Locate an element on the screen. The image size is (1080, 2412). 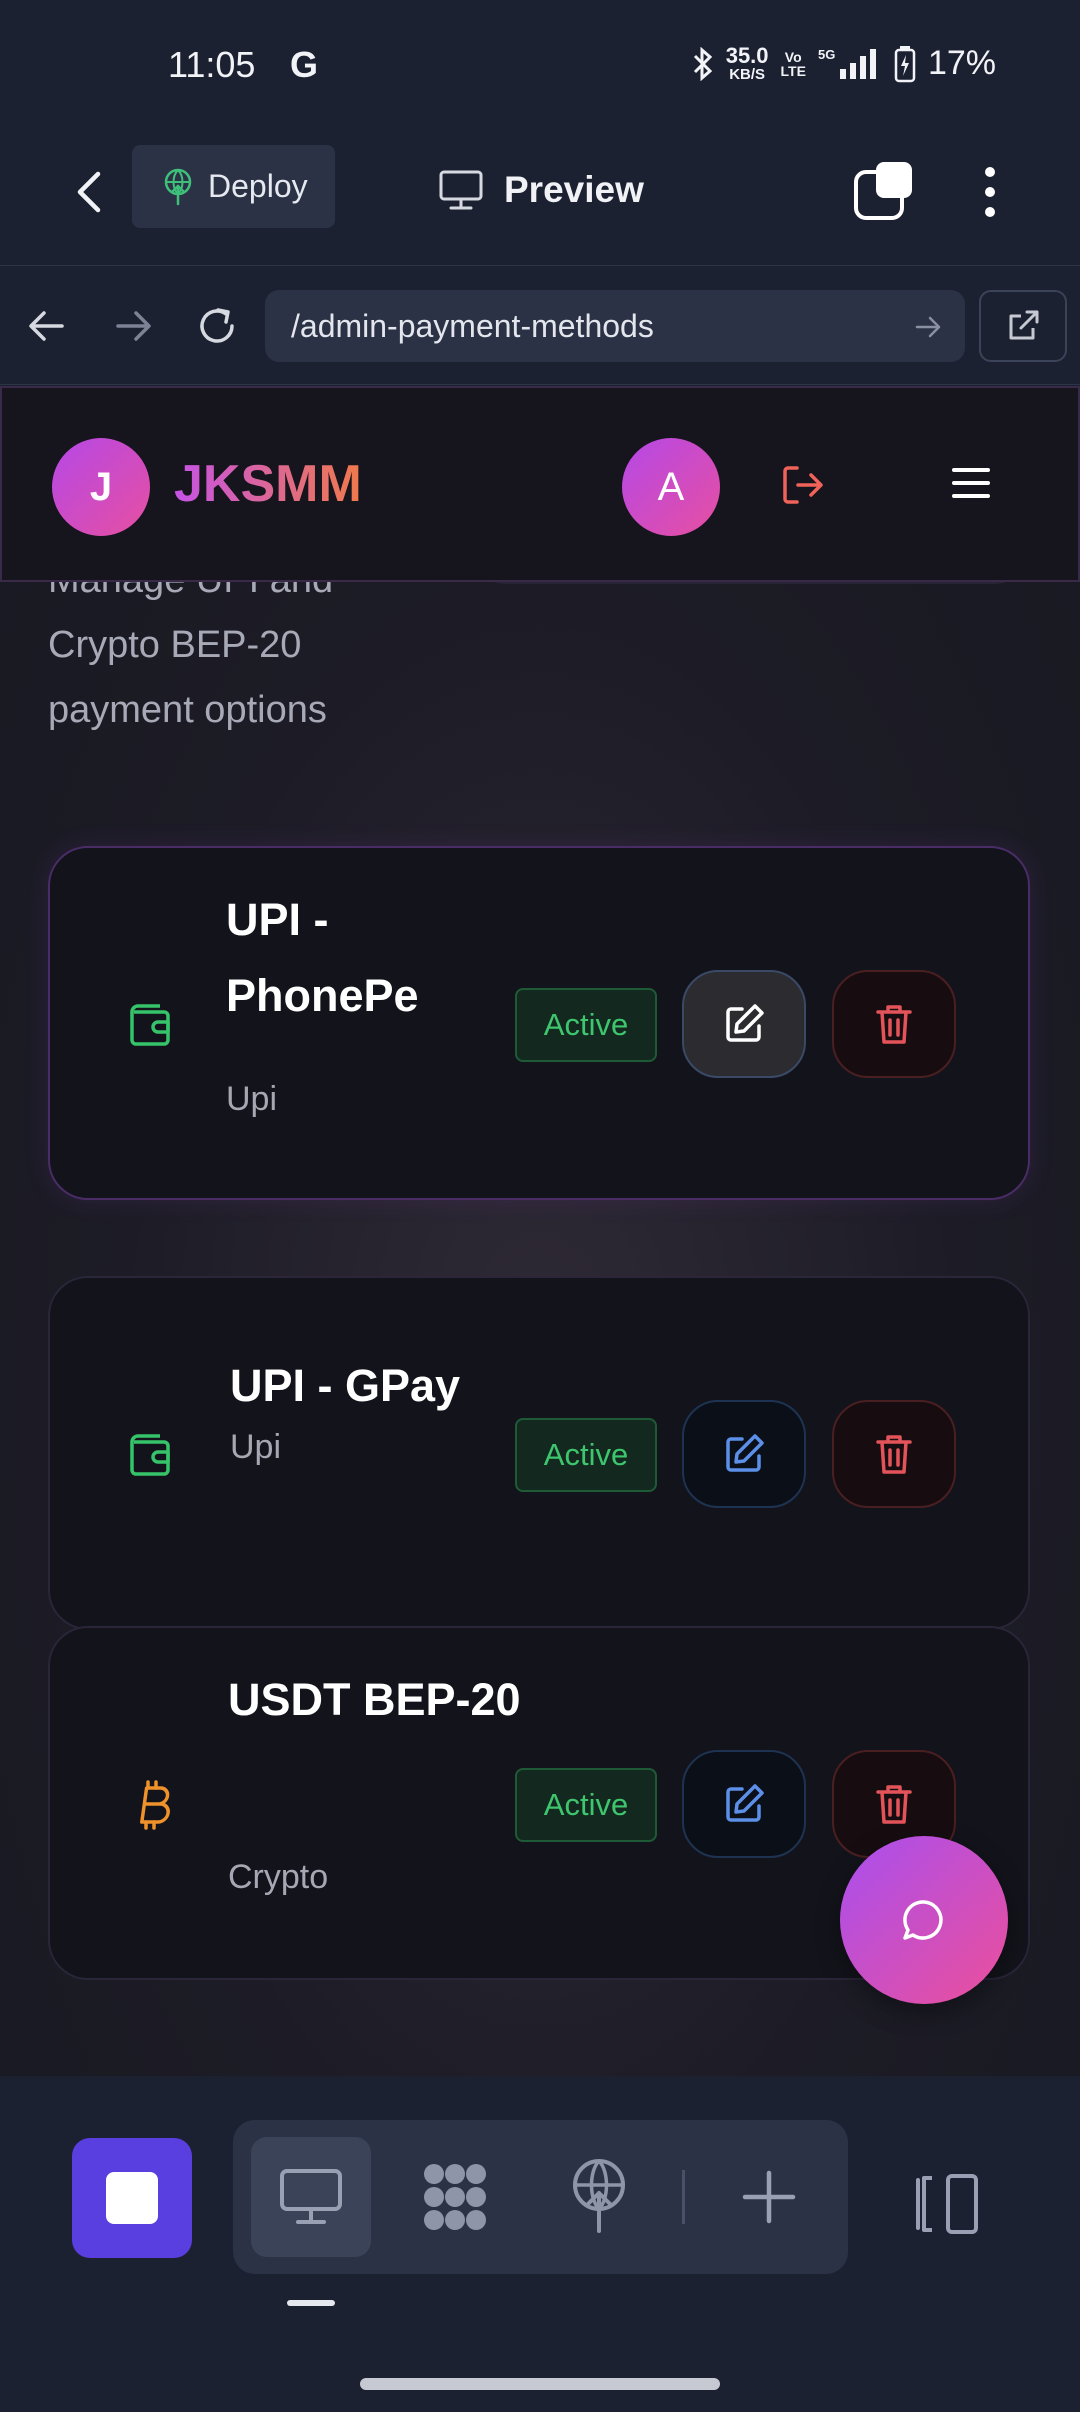
deploy-button: Deploy is located at coordinates (233, 186).